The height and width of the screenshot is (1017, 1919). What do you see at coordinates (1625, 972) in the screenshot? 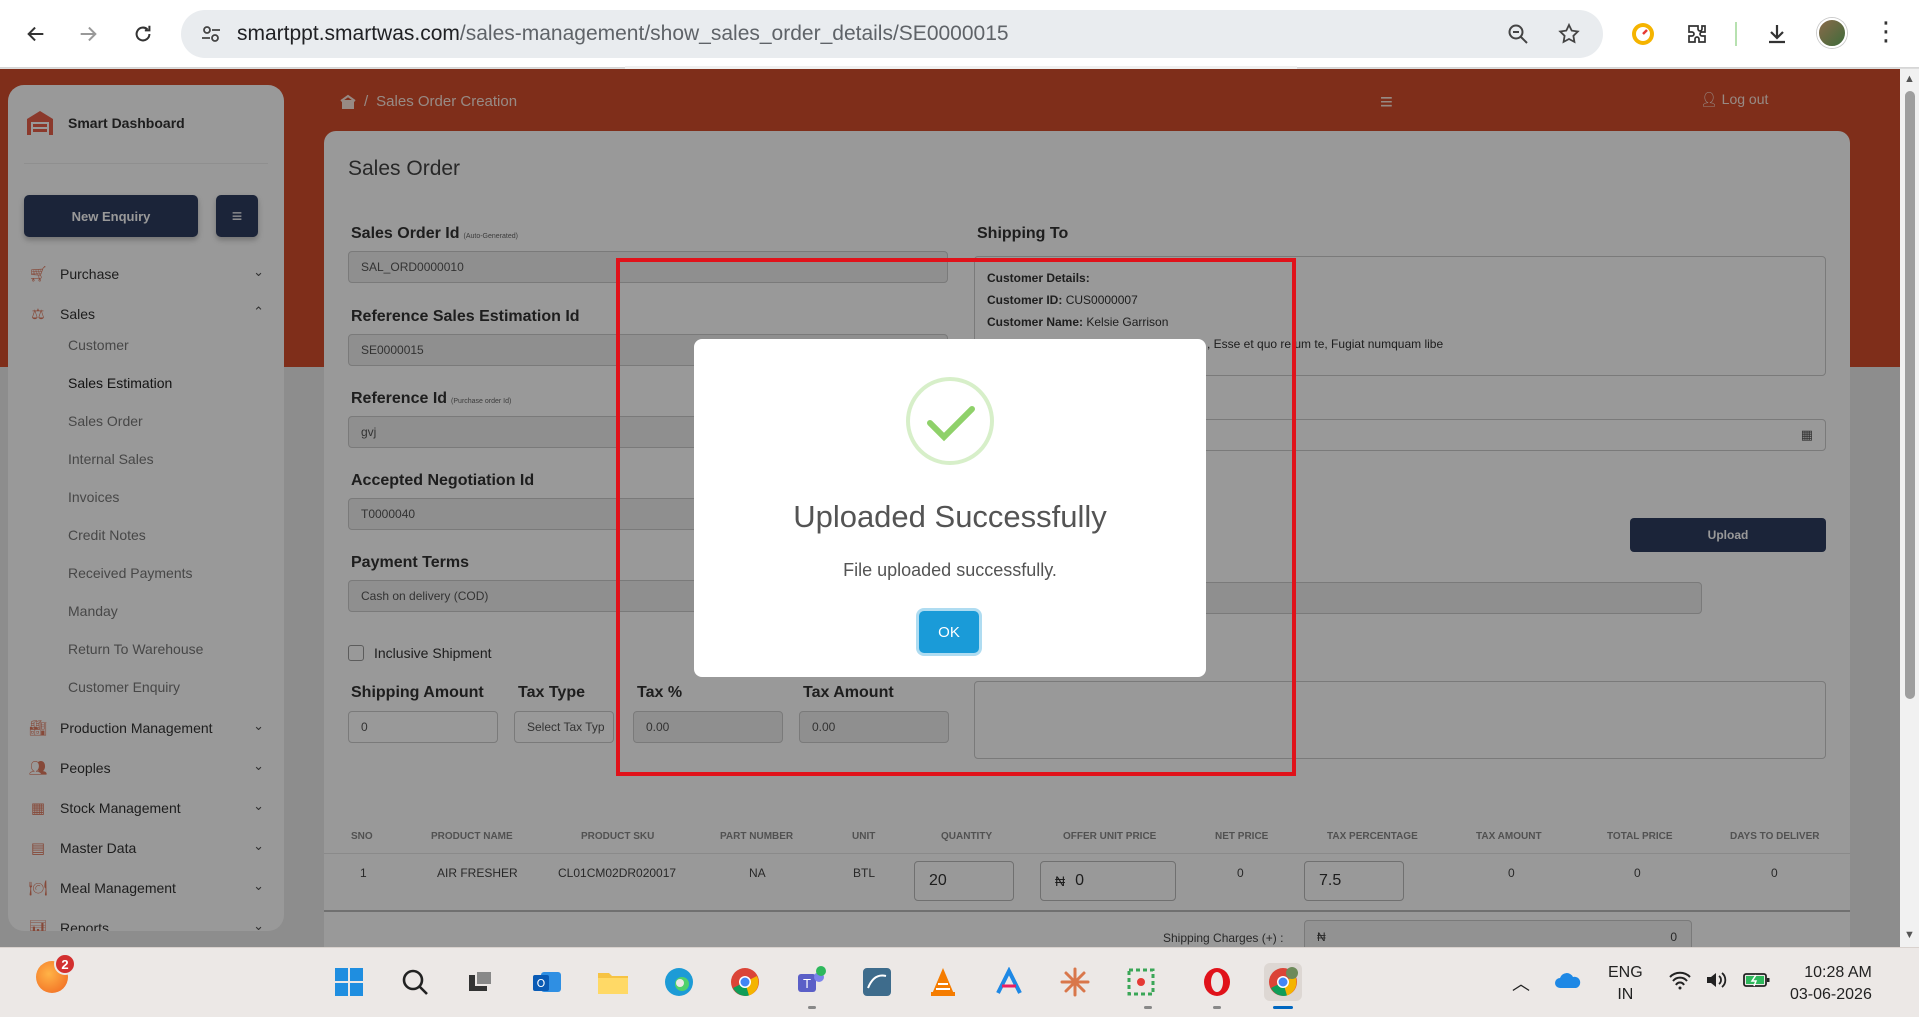
I see `language-code: ENG` at bounding box center [1625, 972].